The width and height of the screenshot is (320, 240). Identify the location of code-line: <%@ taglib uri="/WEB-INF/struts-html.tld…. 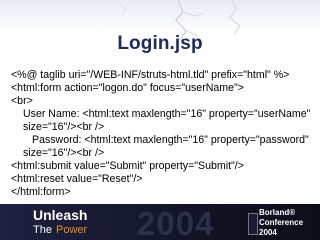
(150, 75).